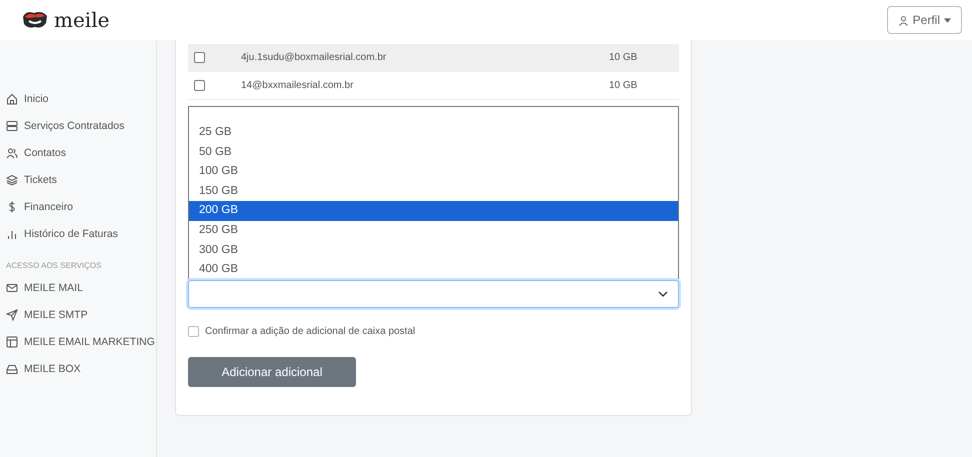 Image resolution: width=972 pixels, height=457 pixels. Describe the element at coordinates (12, 152) in the screenshot. I see `users-icon` at that location.